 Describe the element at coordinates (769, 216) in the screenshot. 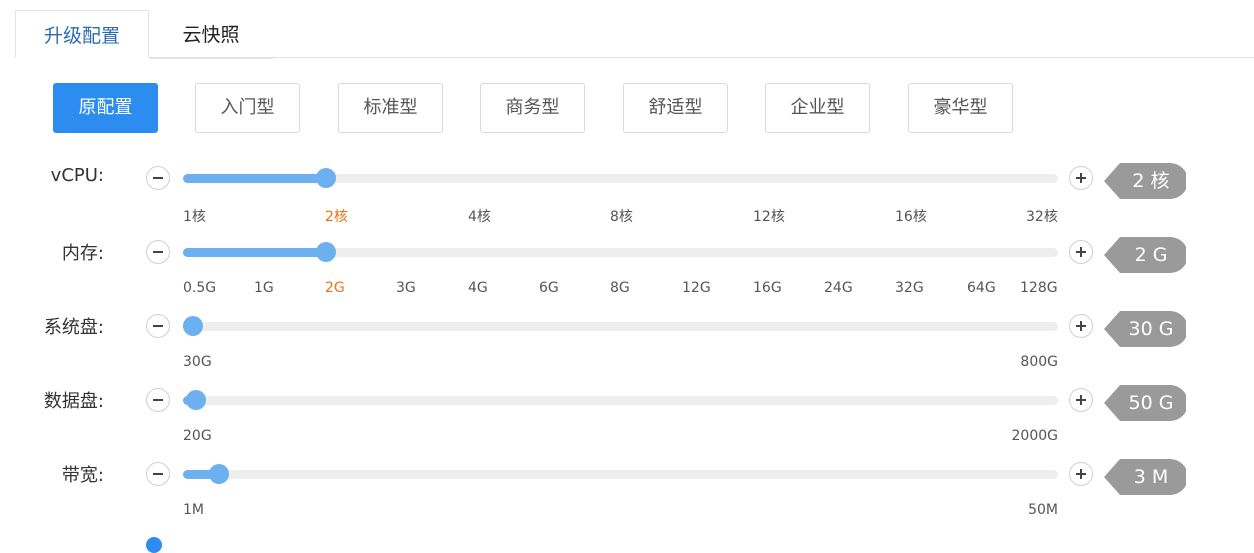

I see `vcpu-tick-label: 12核` at that location.